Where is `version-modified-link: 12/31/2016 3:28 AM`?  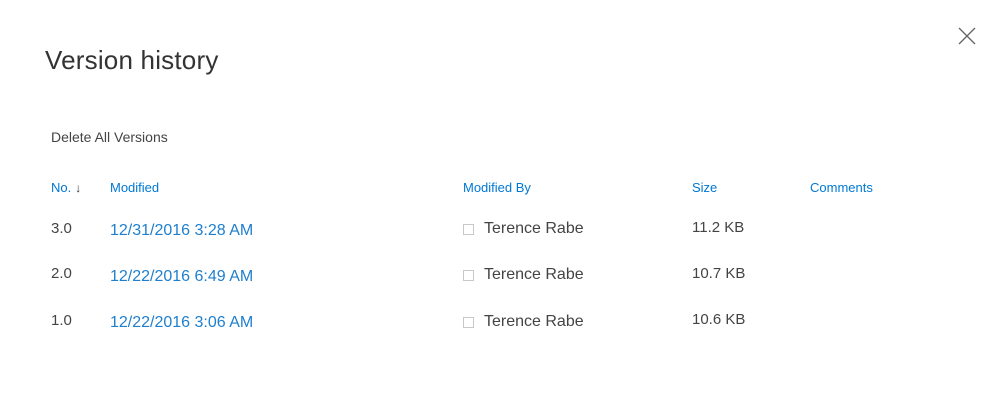 version-modified-link: 12/31/2016 3:28 AM is located at coordinates (181, 231).